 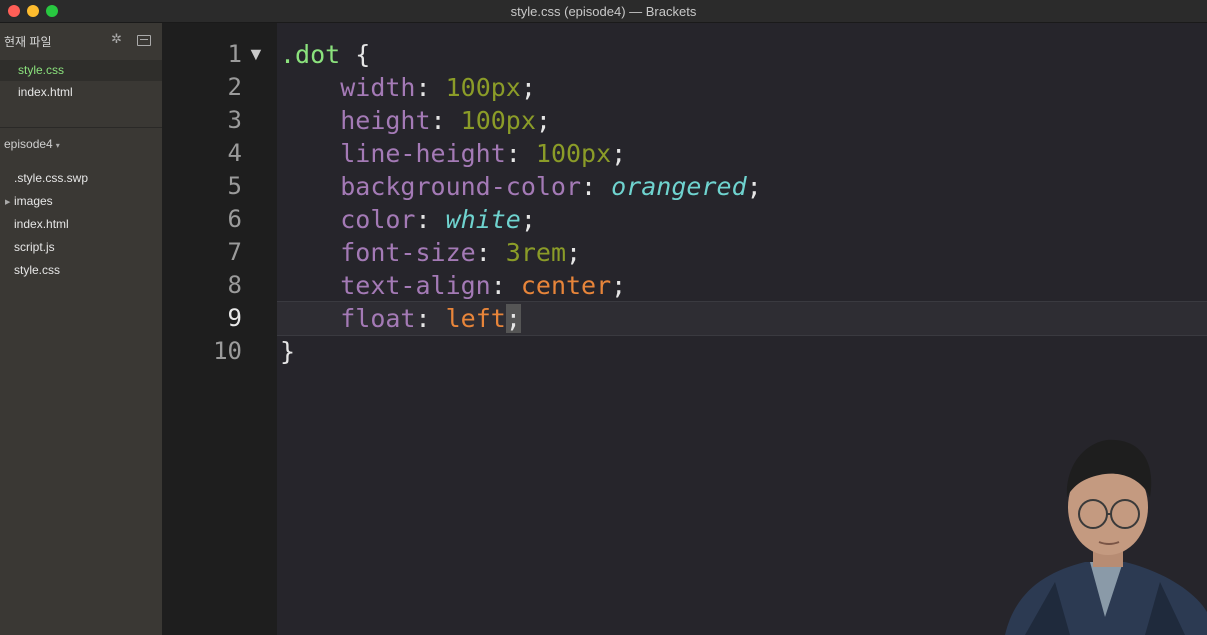 I want to click on project-name: episode4, so click(x=28, y=144).